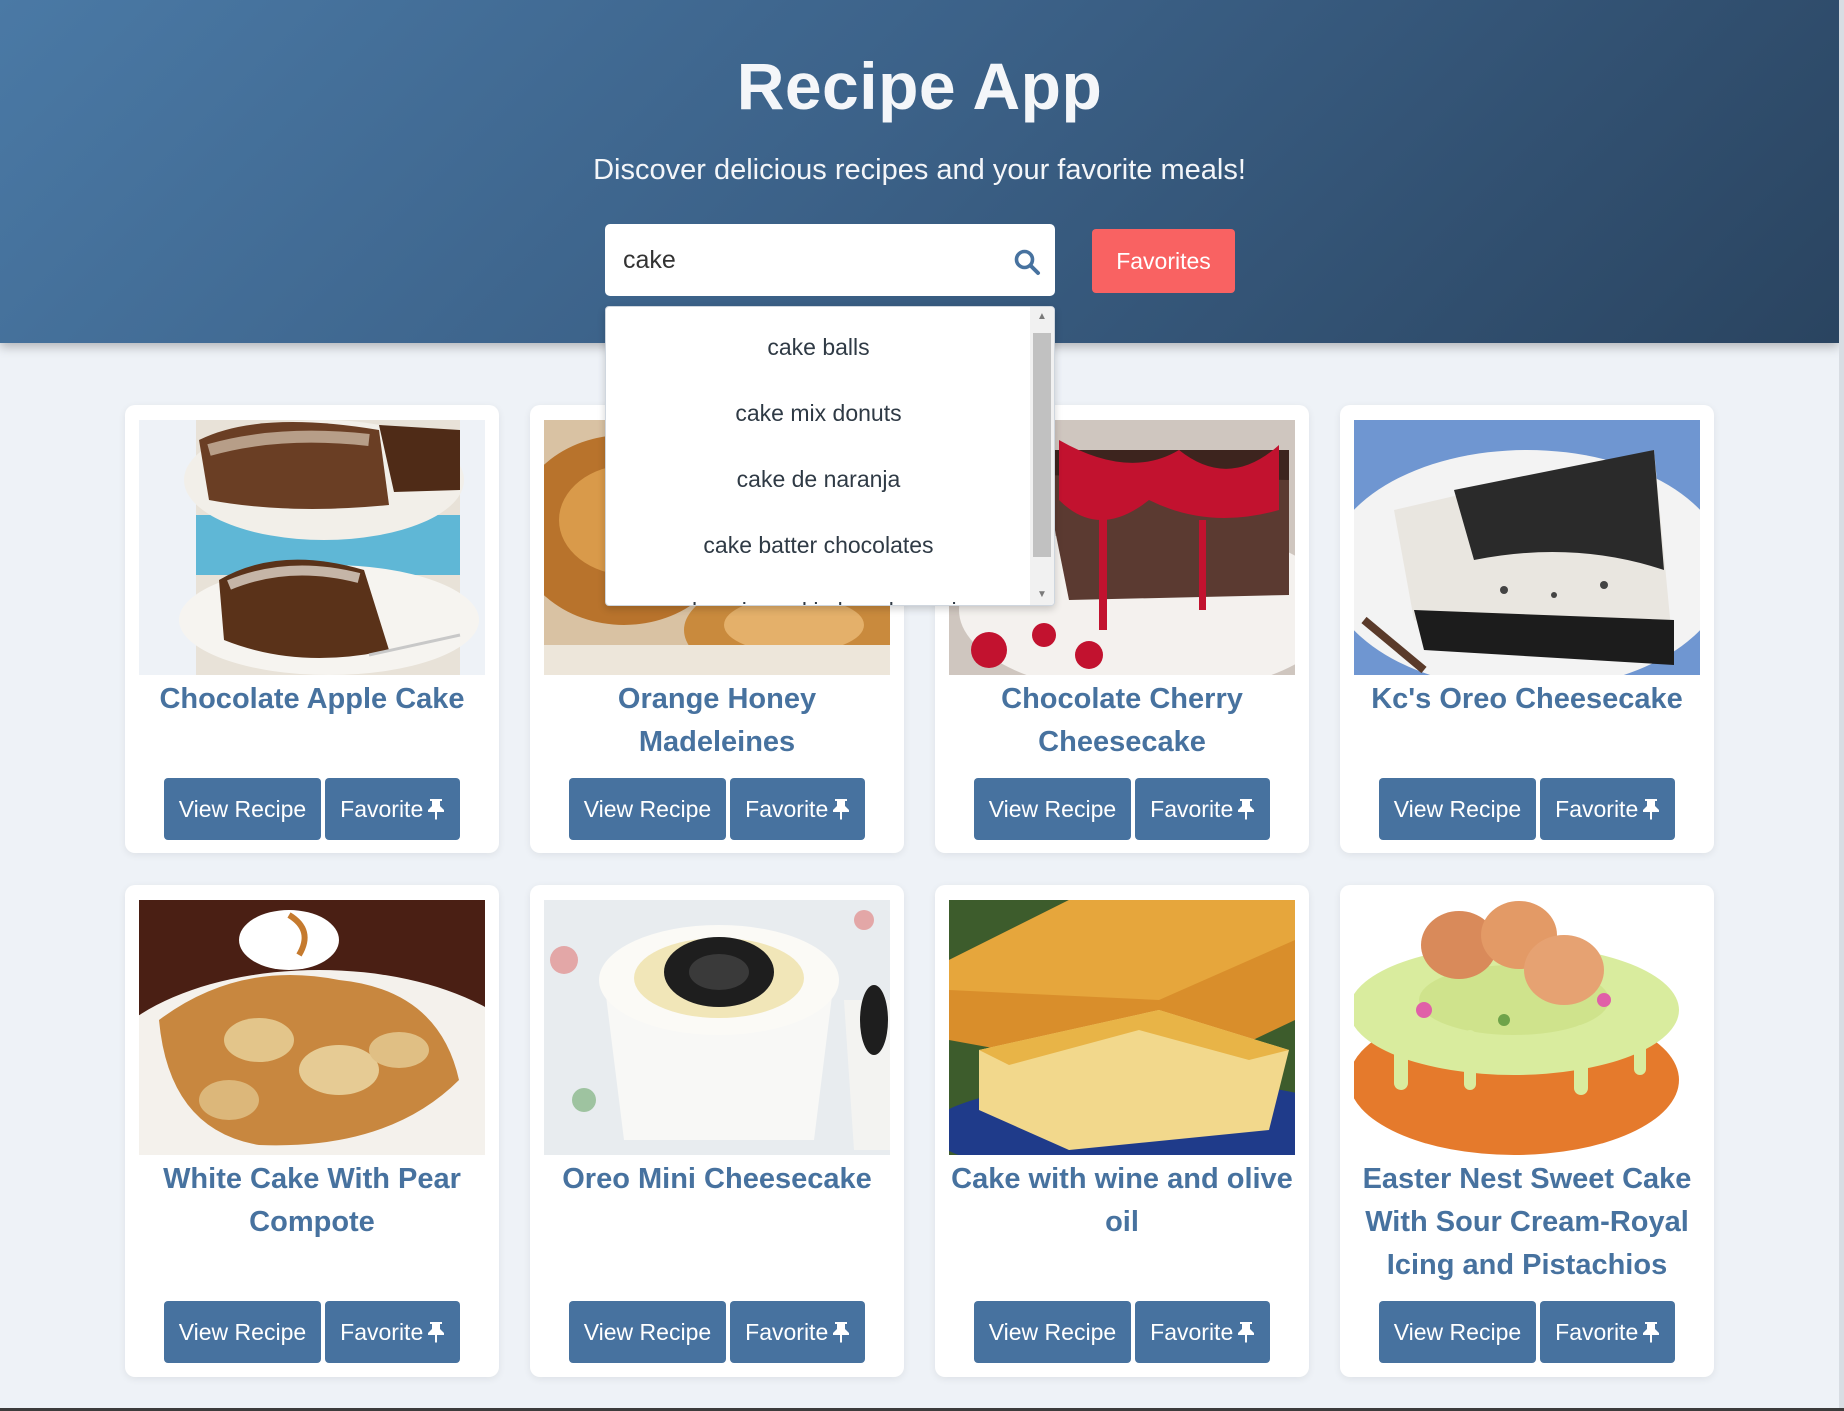  Describe the element at coordinates (312, 1200) in the screenshot. I see `recipe-title: White Cake With Pear Compote` at that location.